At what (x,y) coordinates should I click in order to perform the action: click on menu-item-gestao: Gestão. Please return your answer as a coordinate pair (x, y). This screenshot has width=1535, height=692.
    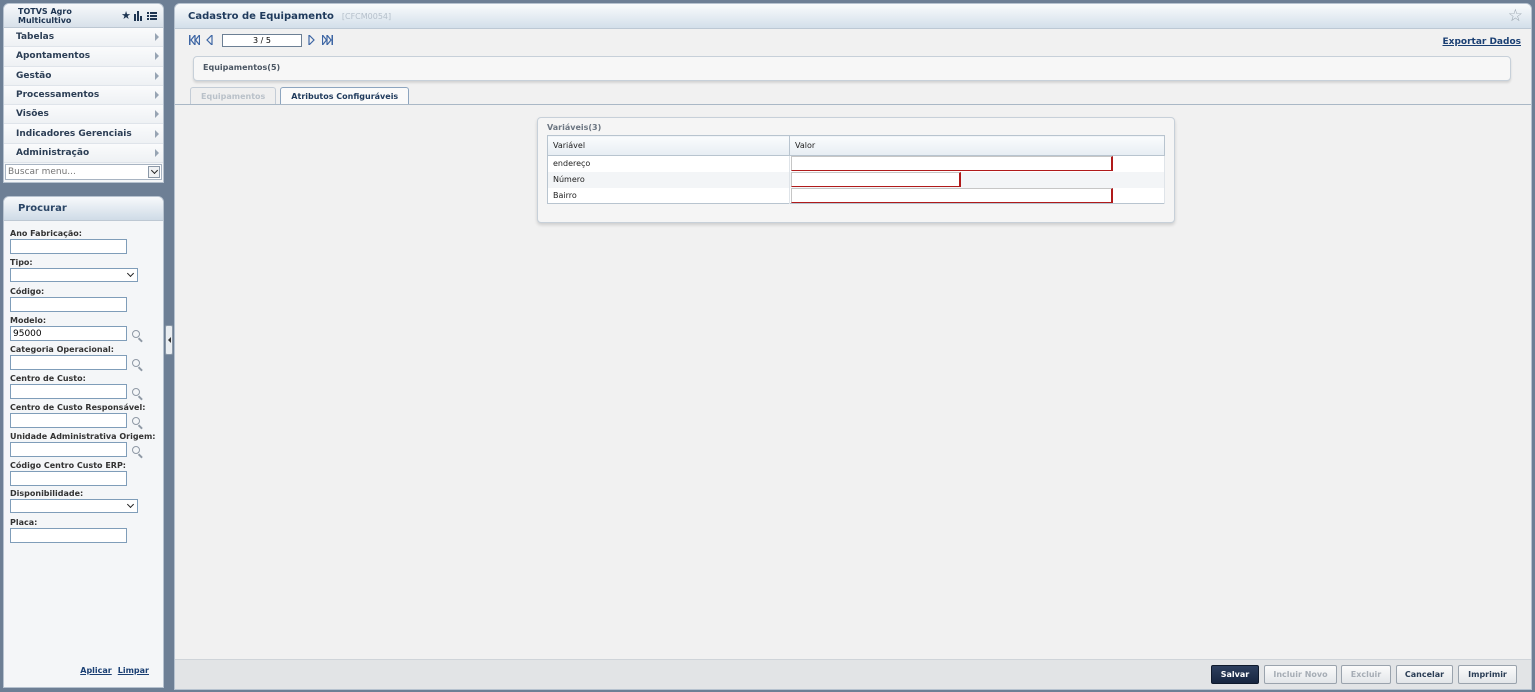
    Looking at the image, I should click on (83, 76).